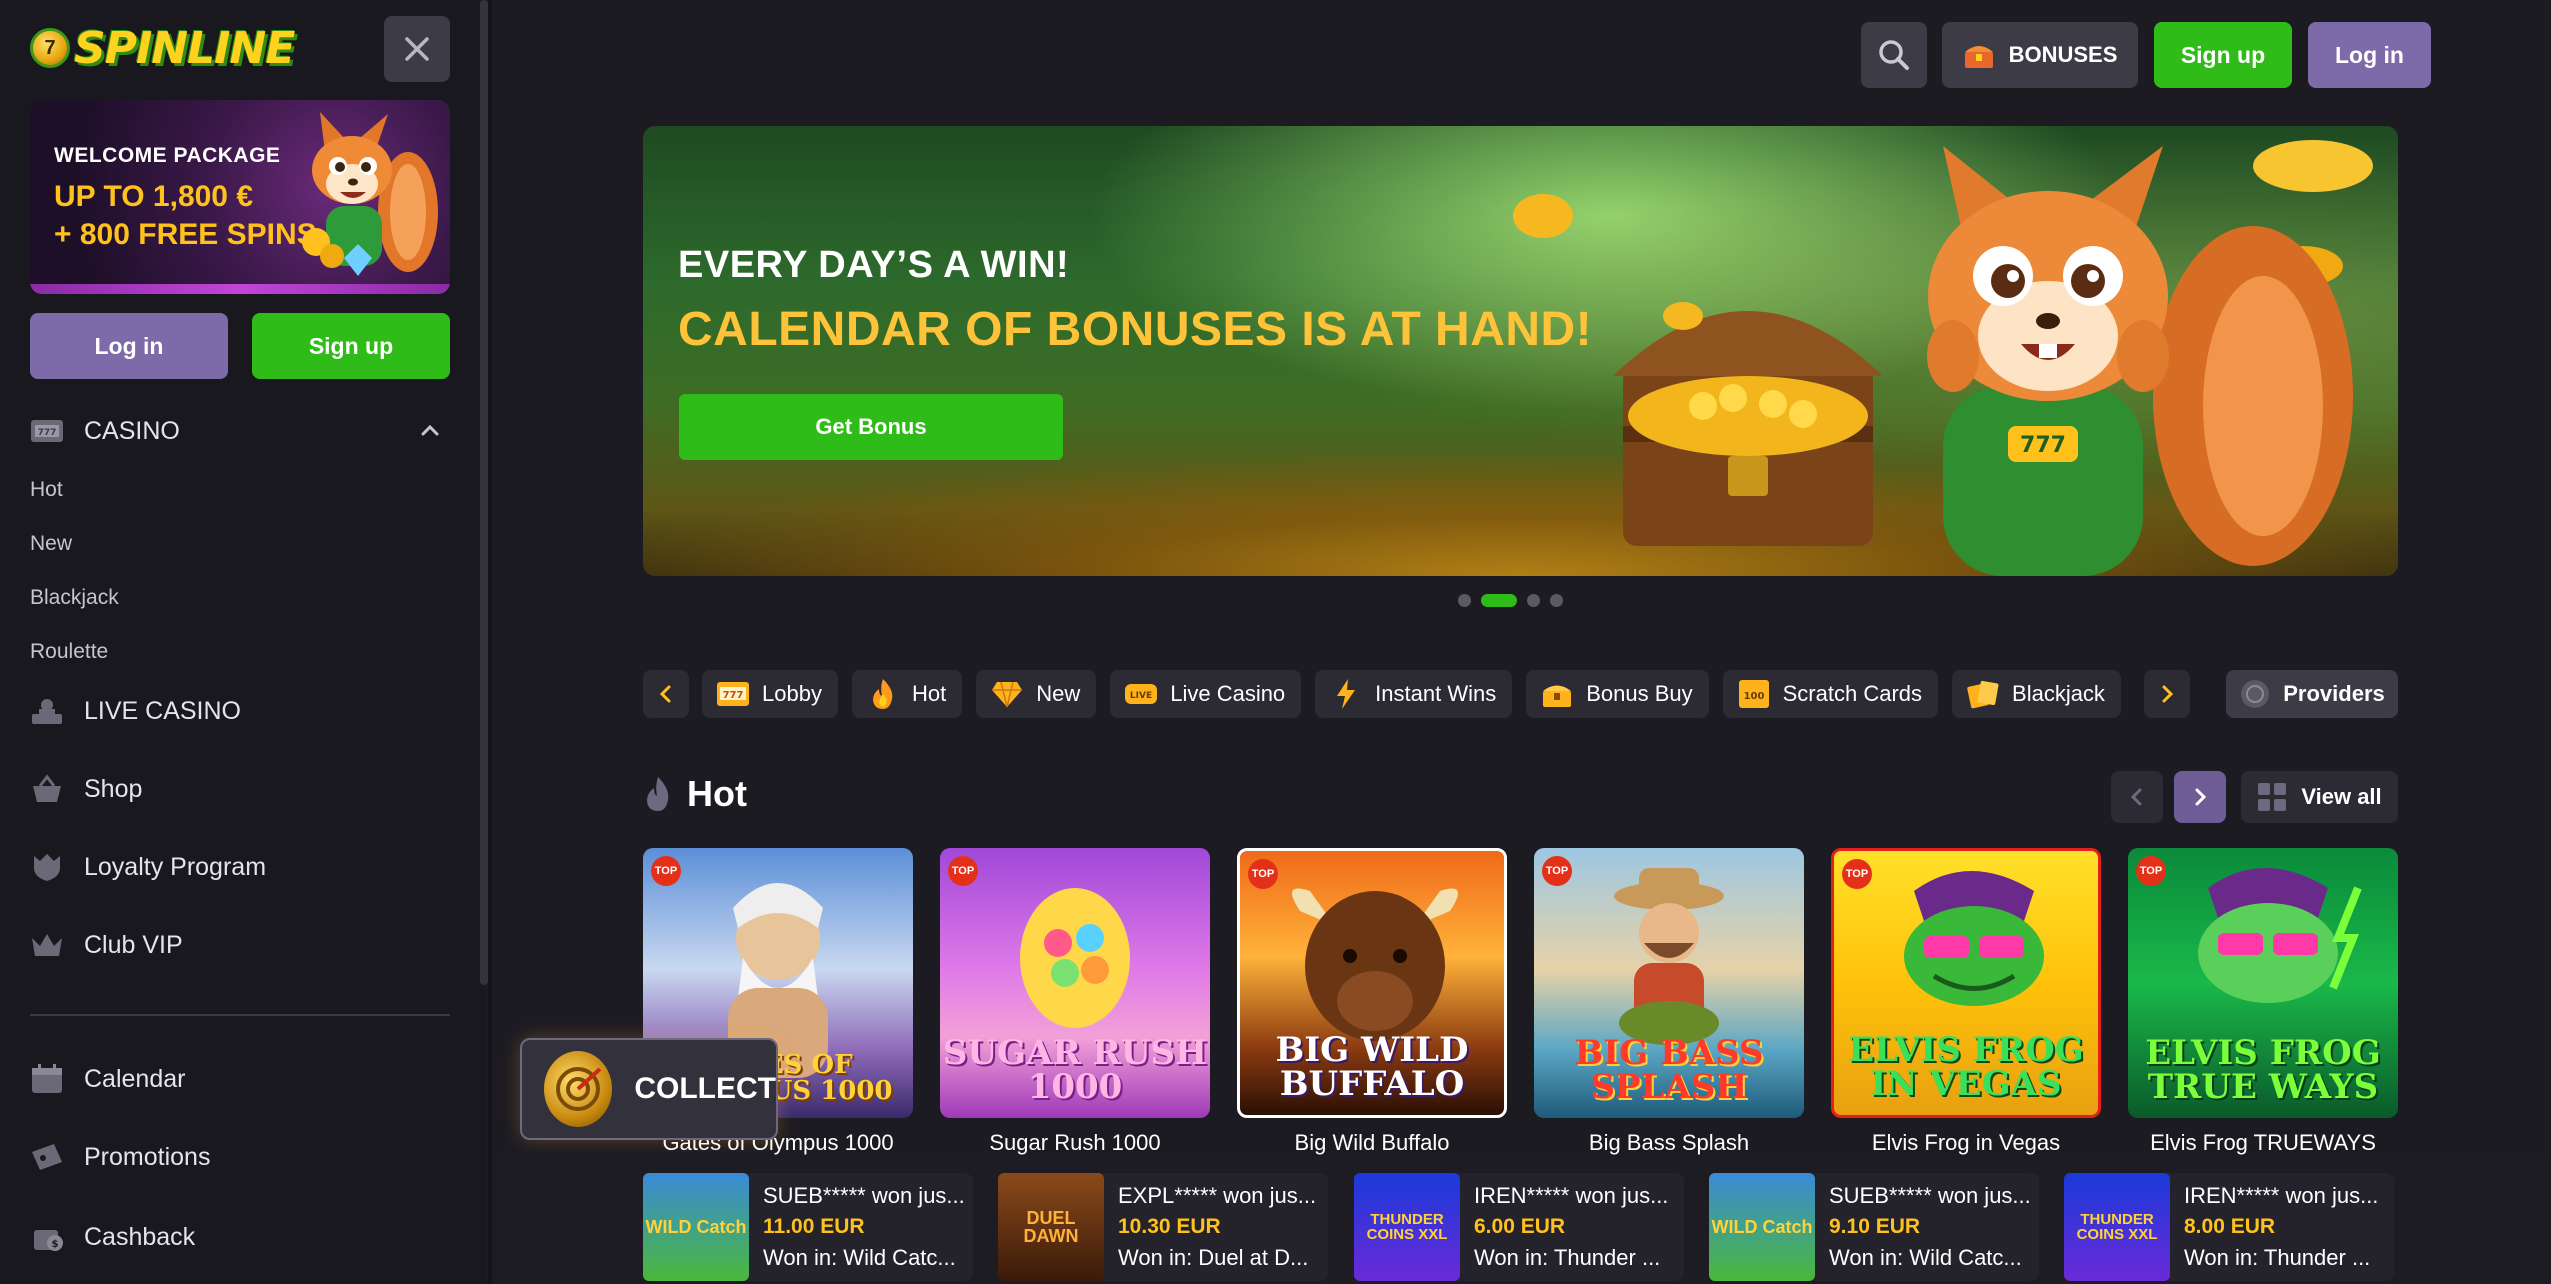 This screenshot has height=1284, width=2551. What do you see at coordinates (1966, 983) in the screenshot?
I see `game-card-elvis-frog-in-vegas: TOP ELVIS FROG IN VEGAS` at bounding box center [1966, 983].